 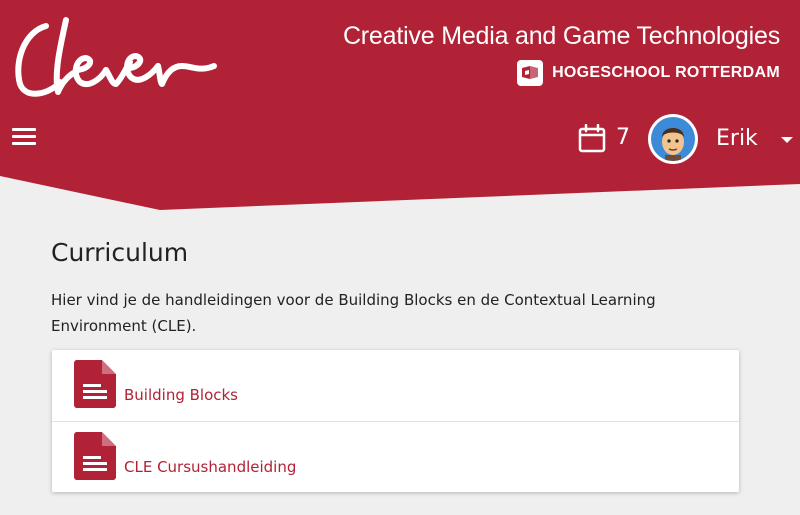 What do you see at coordinates (120, 252) in the screenshot?
I see `page-title: Curriculum` at bounding box center [120, 252].